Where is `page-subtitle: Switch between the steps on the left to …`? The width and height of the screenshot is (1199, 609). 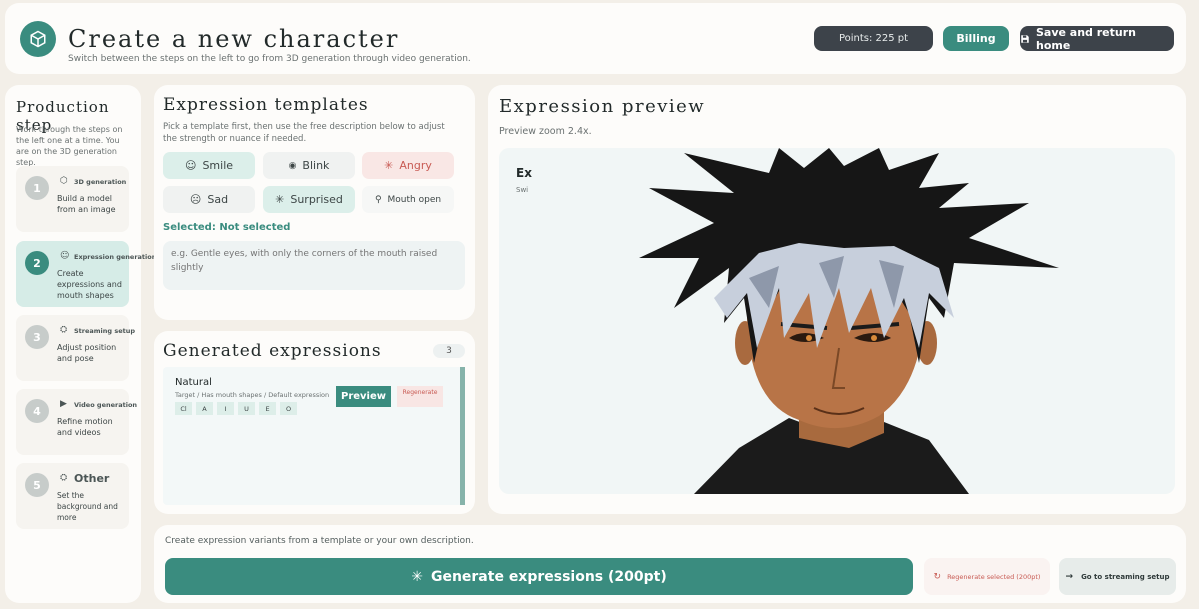
page-subtitle: Switch between the steps on the left to … is located at coordinates (269, 59).